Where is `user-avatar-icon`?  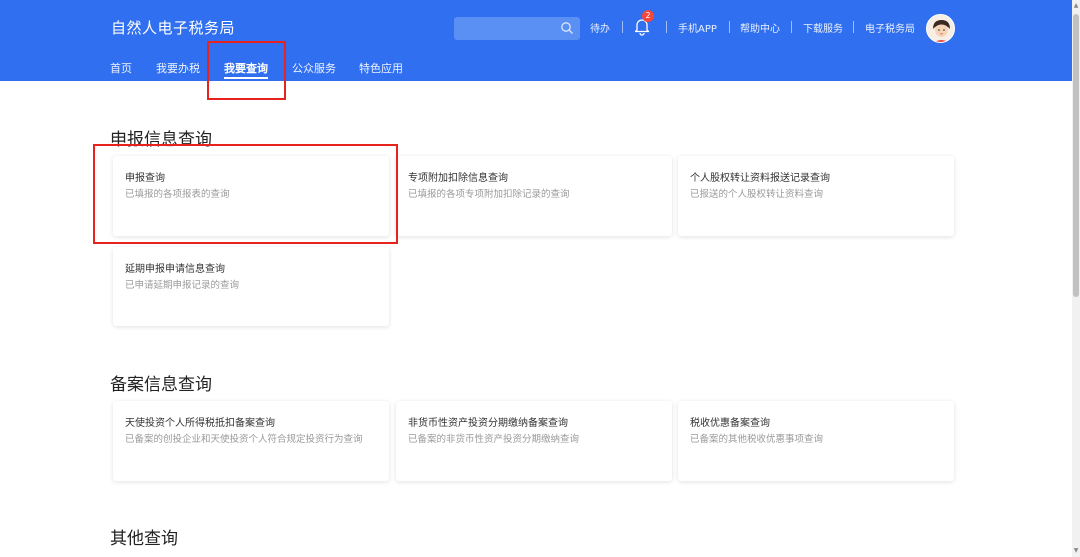 user-avatar-icon is located at coordinates (940, 28).